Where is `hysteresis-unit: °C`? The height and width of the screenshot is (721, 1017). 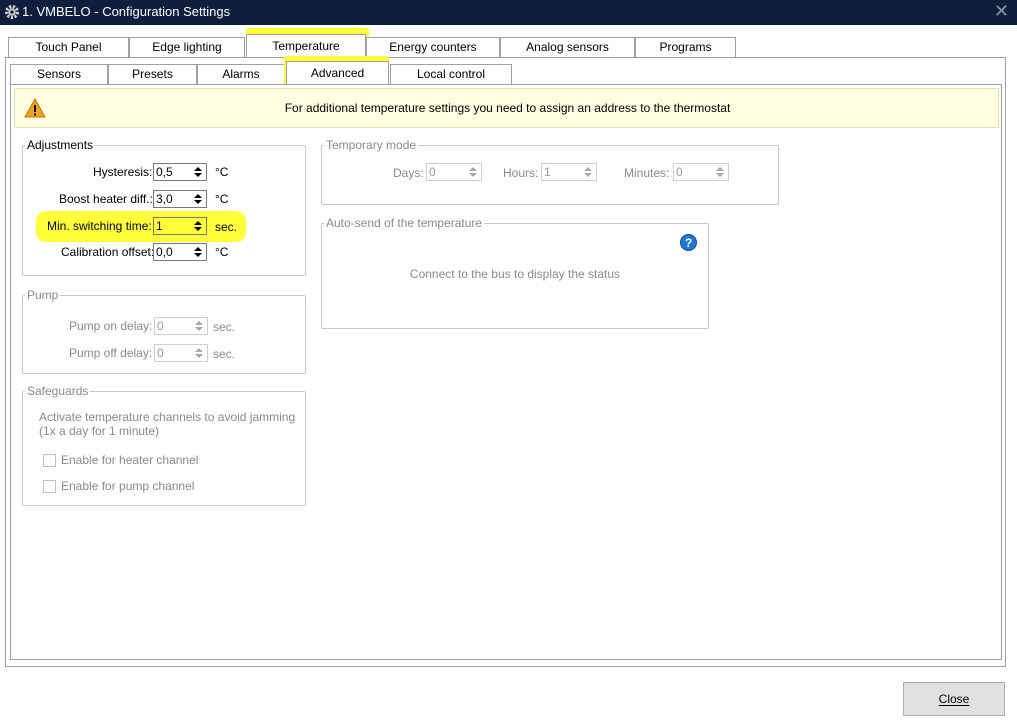 hysteresis-unit: °C is located at coordinates (222, 172).